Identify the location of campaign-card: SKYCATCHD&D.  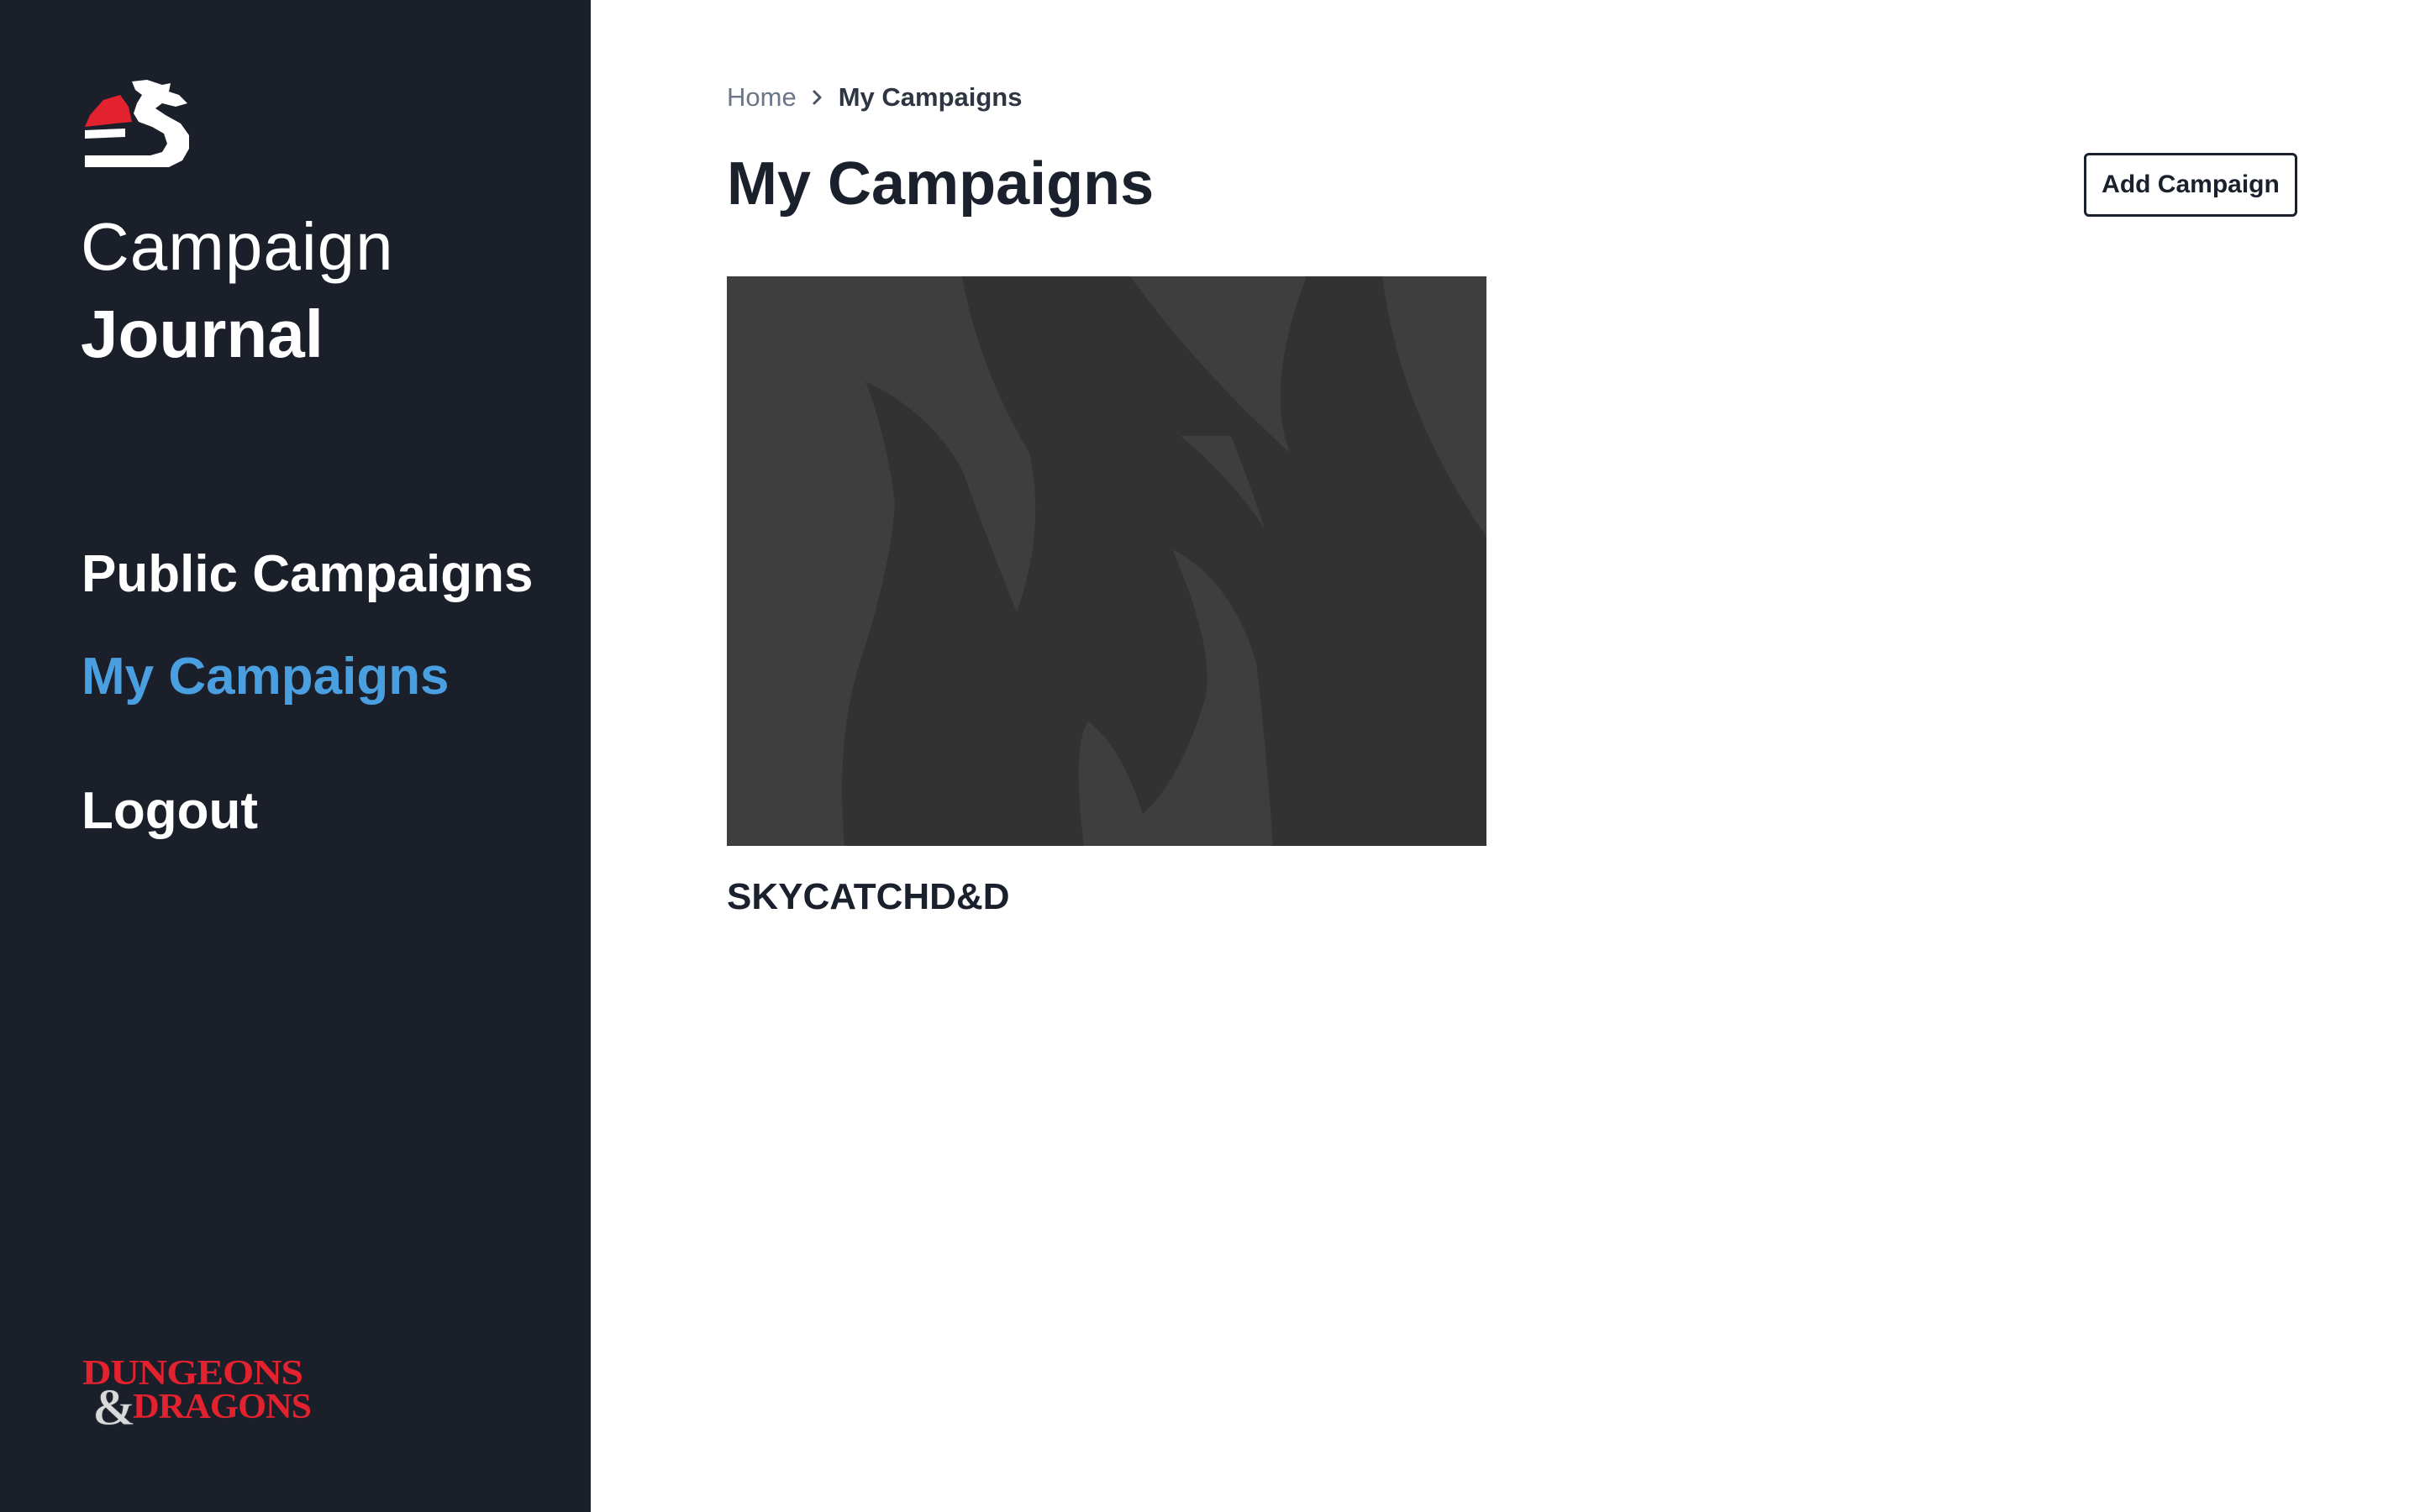
(1106, 597).